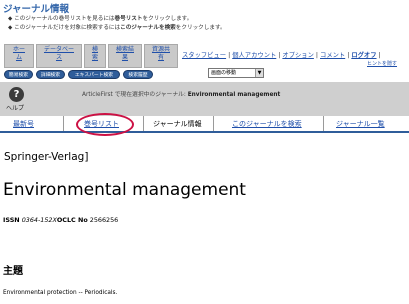 This screenshot has height=304, width=409. I want to click on nav-tab-databases: データベース, so click(59, 56).